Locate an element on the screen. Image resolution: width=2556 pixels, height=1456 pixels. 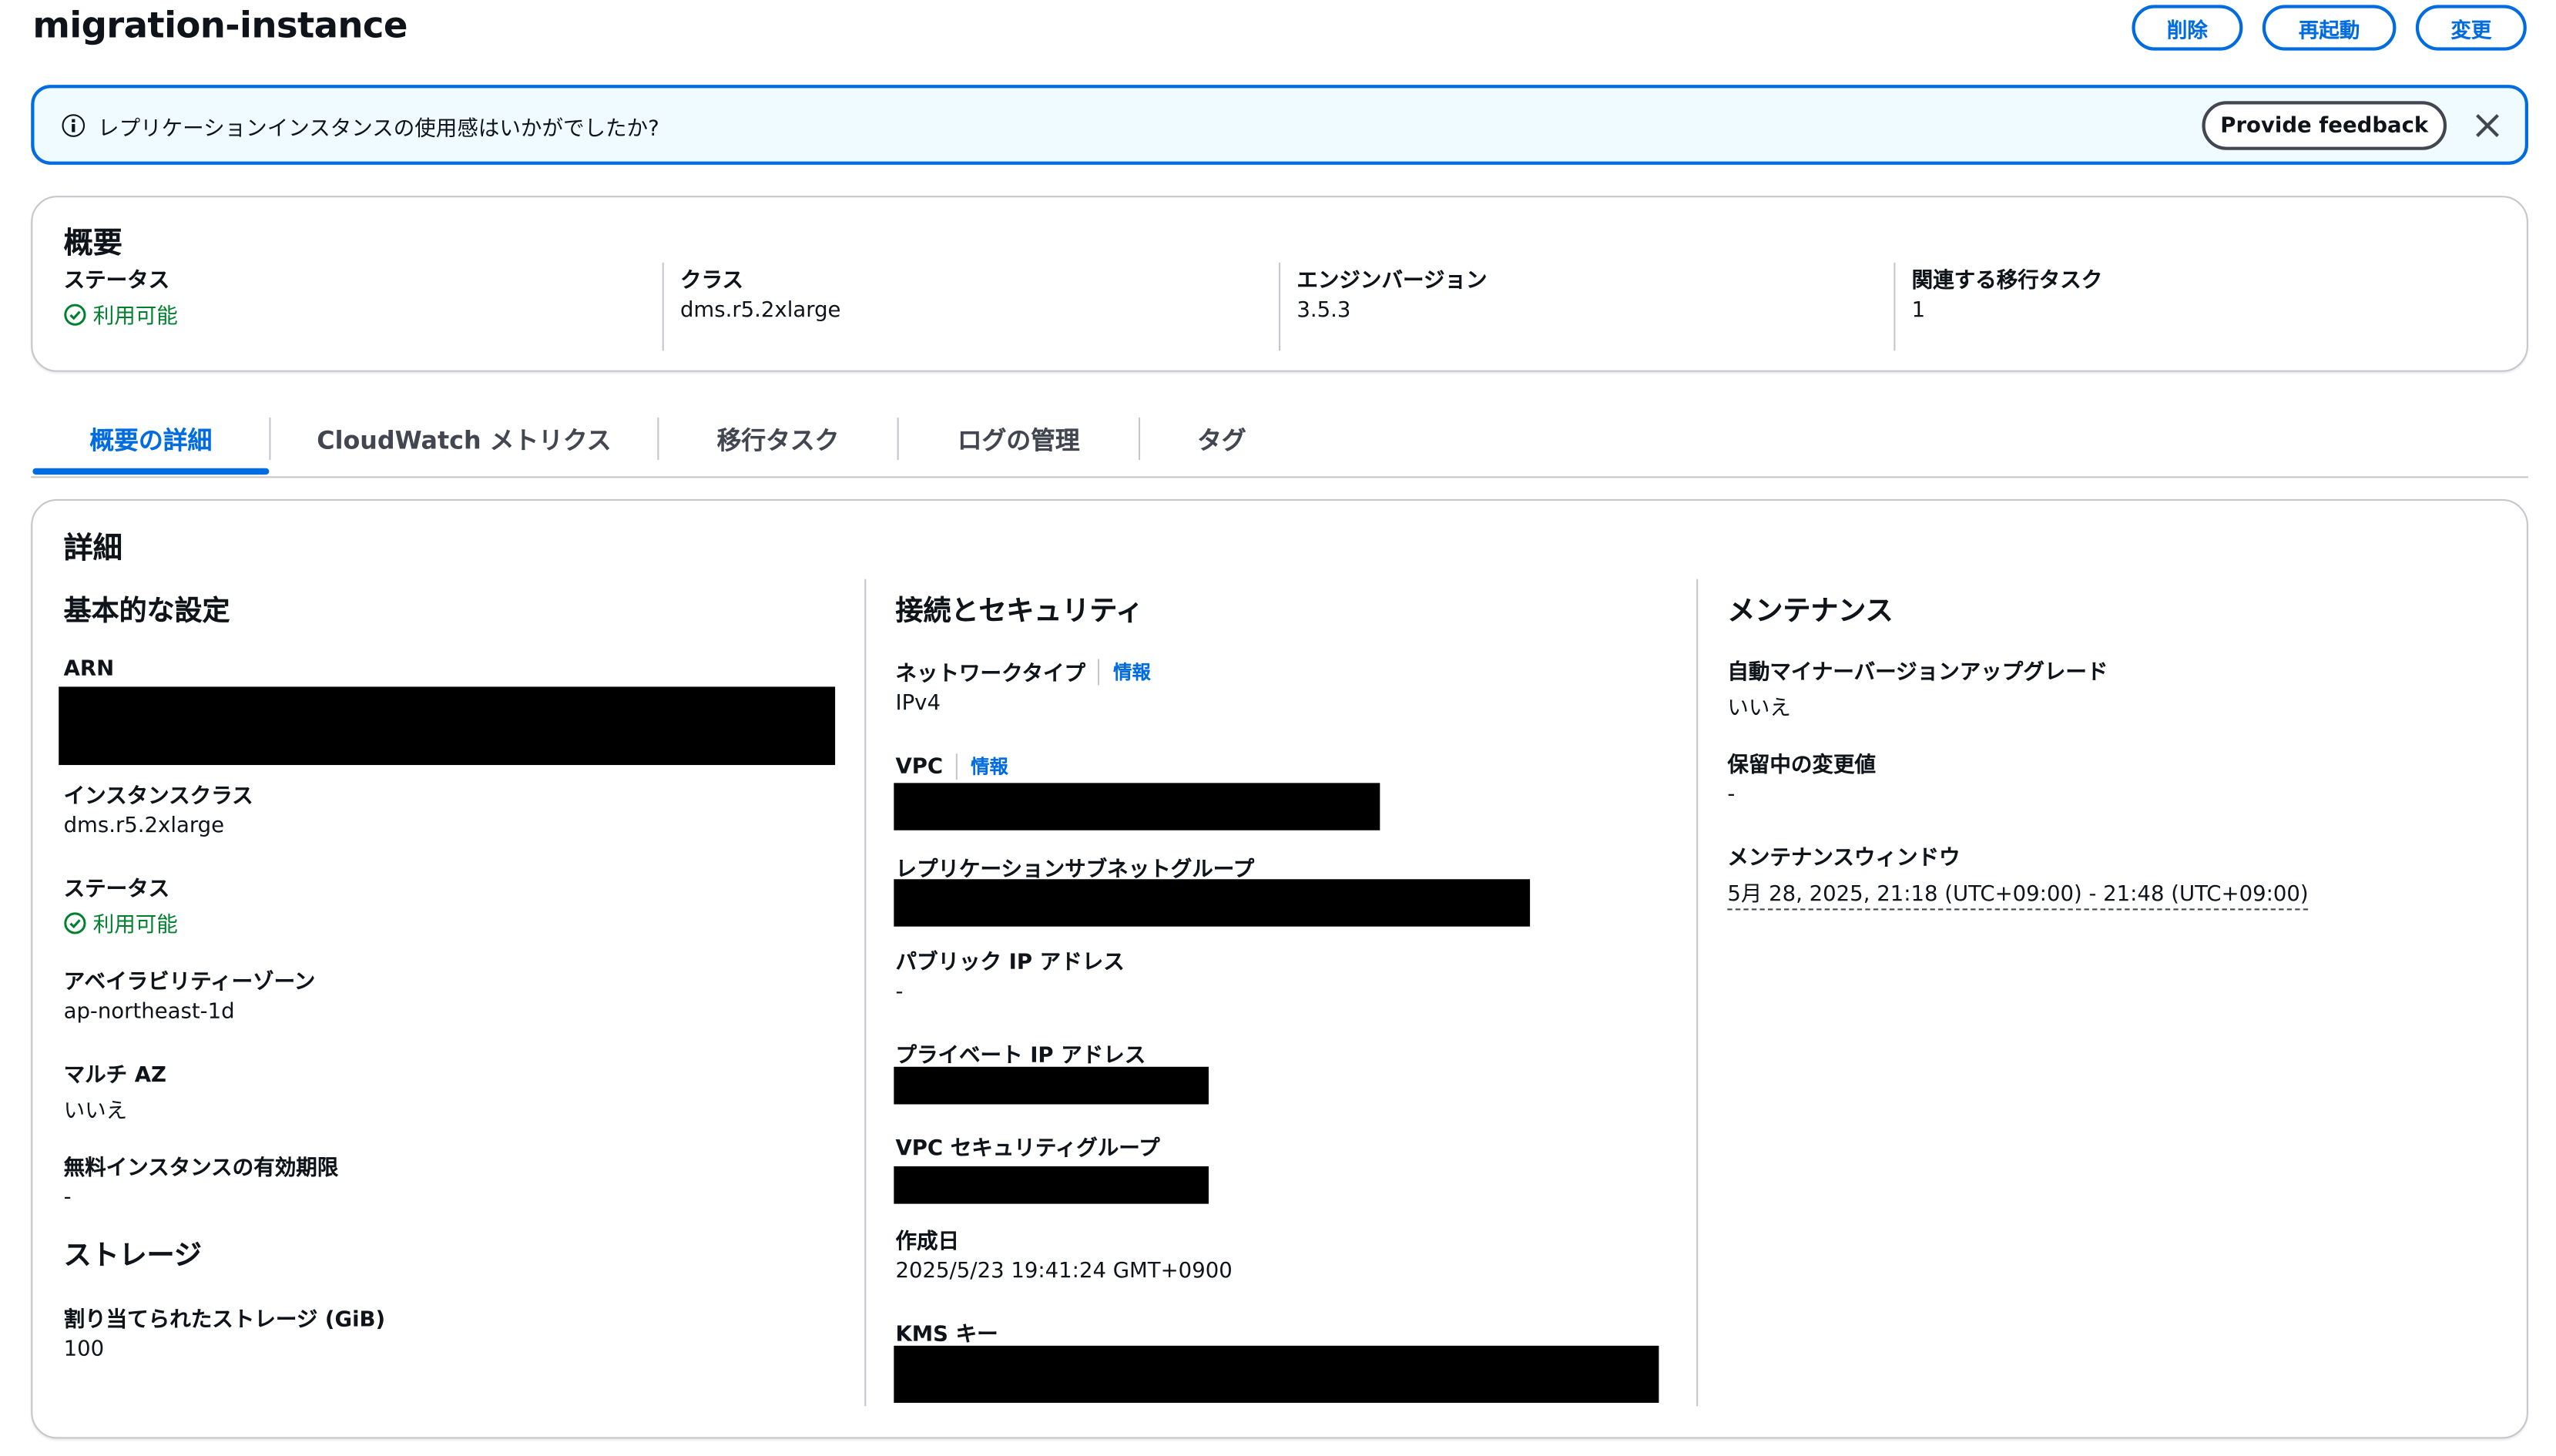
vpc-redacted is located at coordinates (1137, 807).